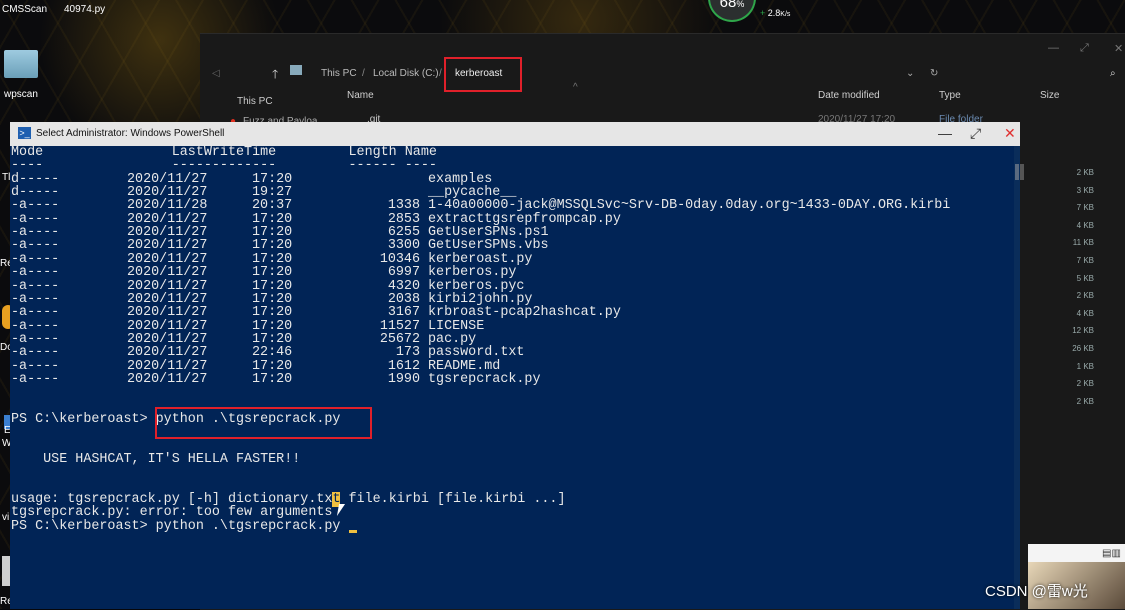  What do you see at coordinates (24, 133) in the screenshot?
I see `powershell-icon: >_` at bounding box center [24, 133].